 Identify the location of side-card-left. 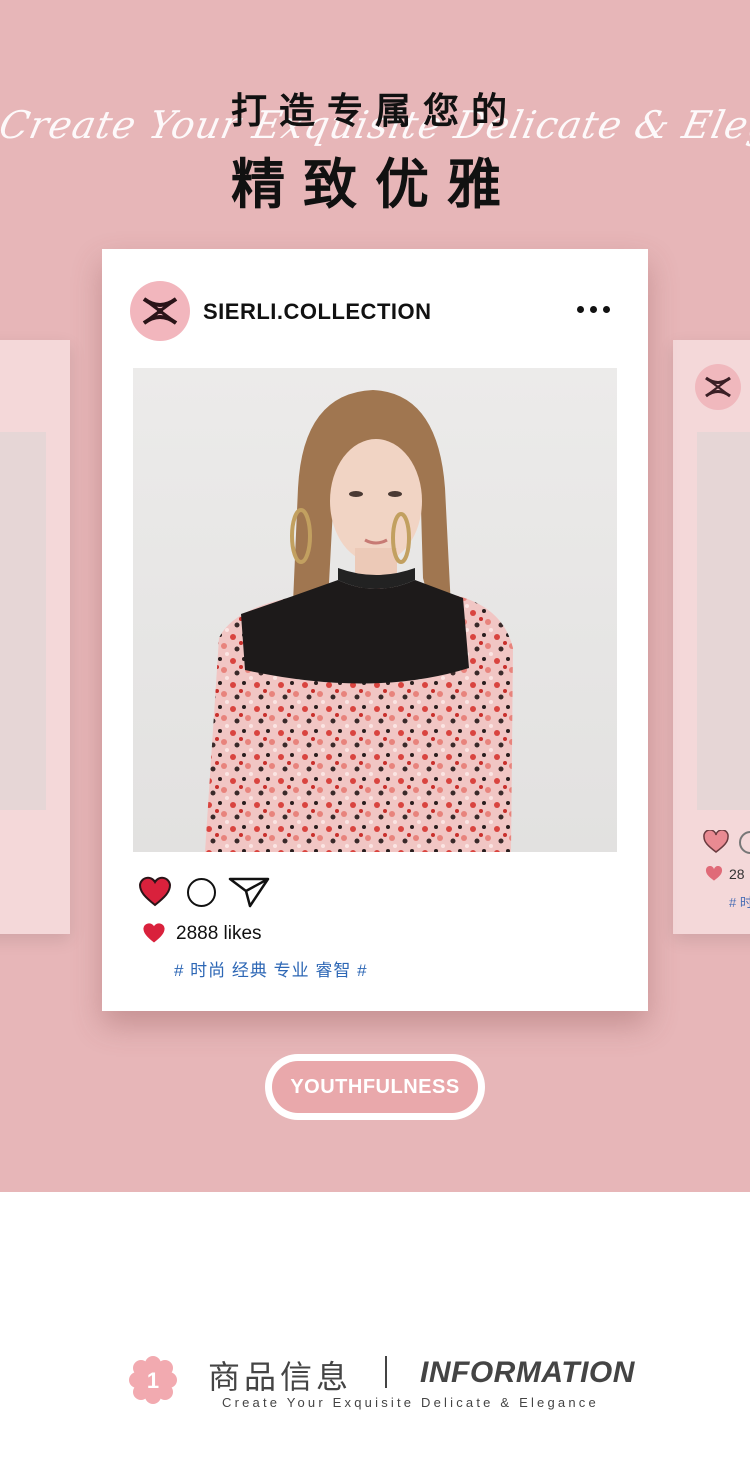
(35, 637).